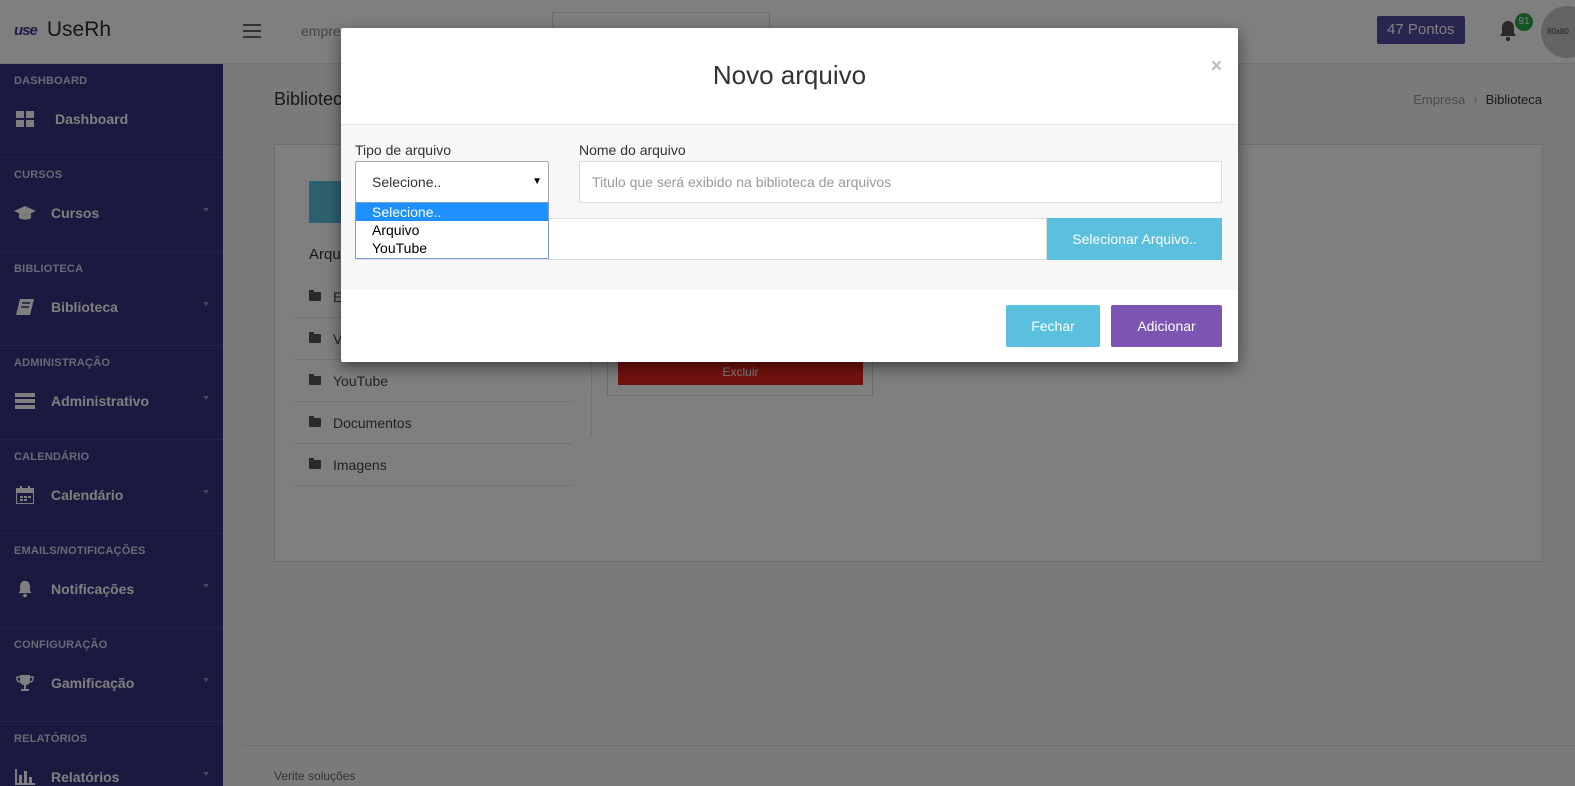 The image size is (1575, 786). I want to click on file-type-selected-value: Selecione.., so click(407, 182).